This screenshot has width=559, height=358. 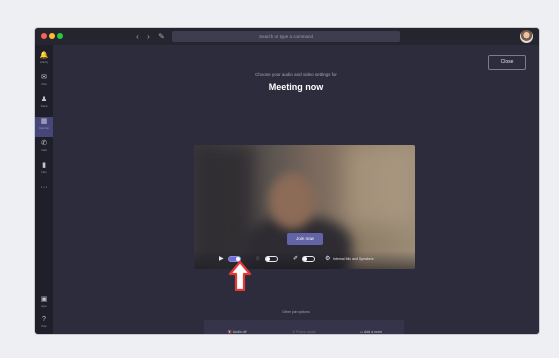 What do you see at coordinates (296, 87) in the screenshot?
I see `page-title: Meeting now` at bounding box center [296, 87].